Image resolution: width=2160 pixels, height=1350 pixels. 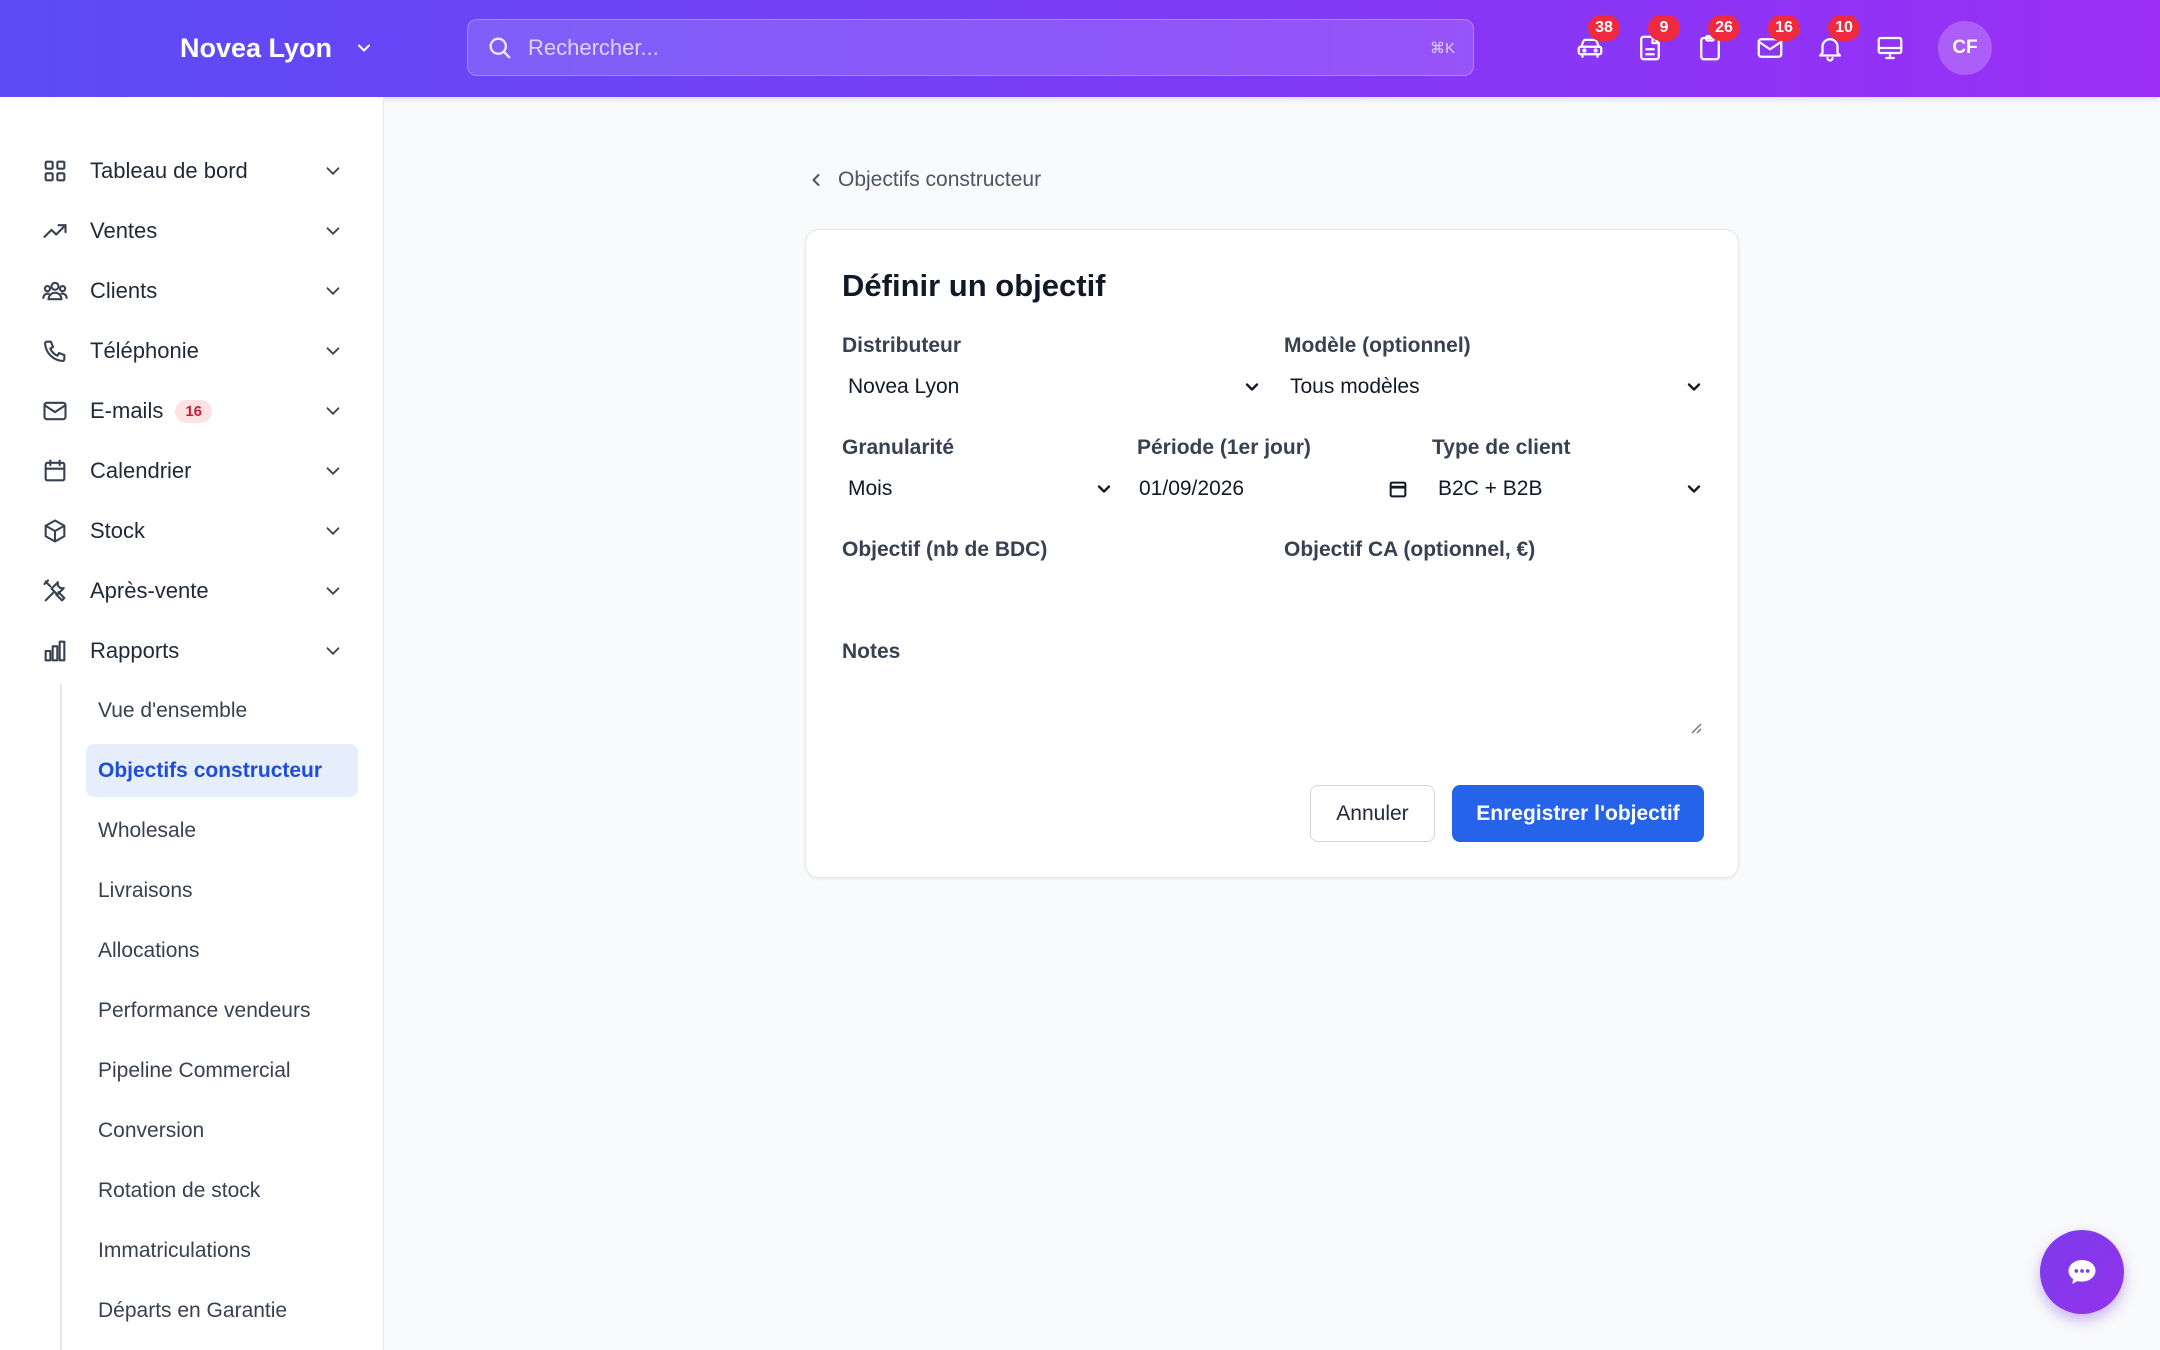 I want to click on sidebar-item-label: Calendrier, so click(x=141, y=470).